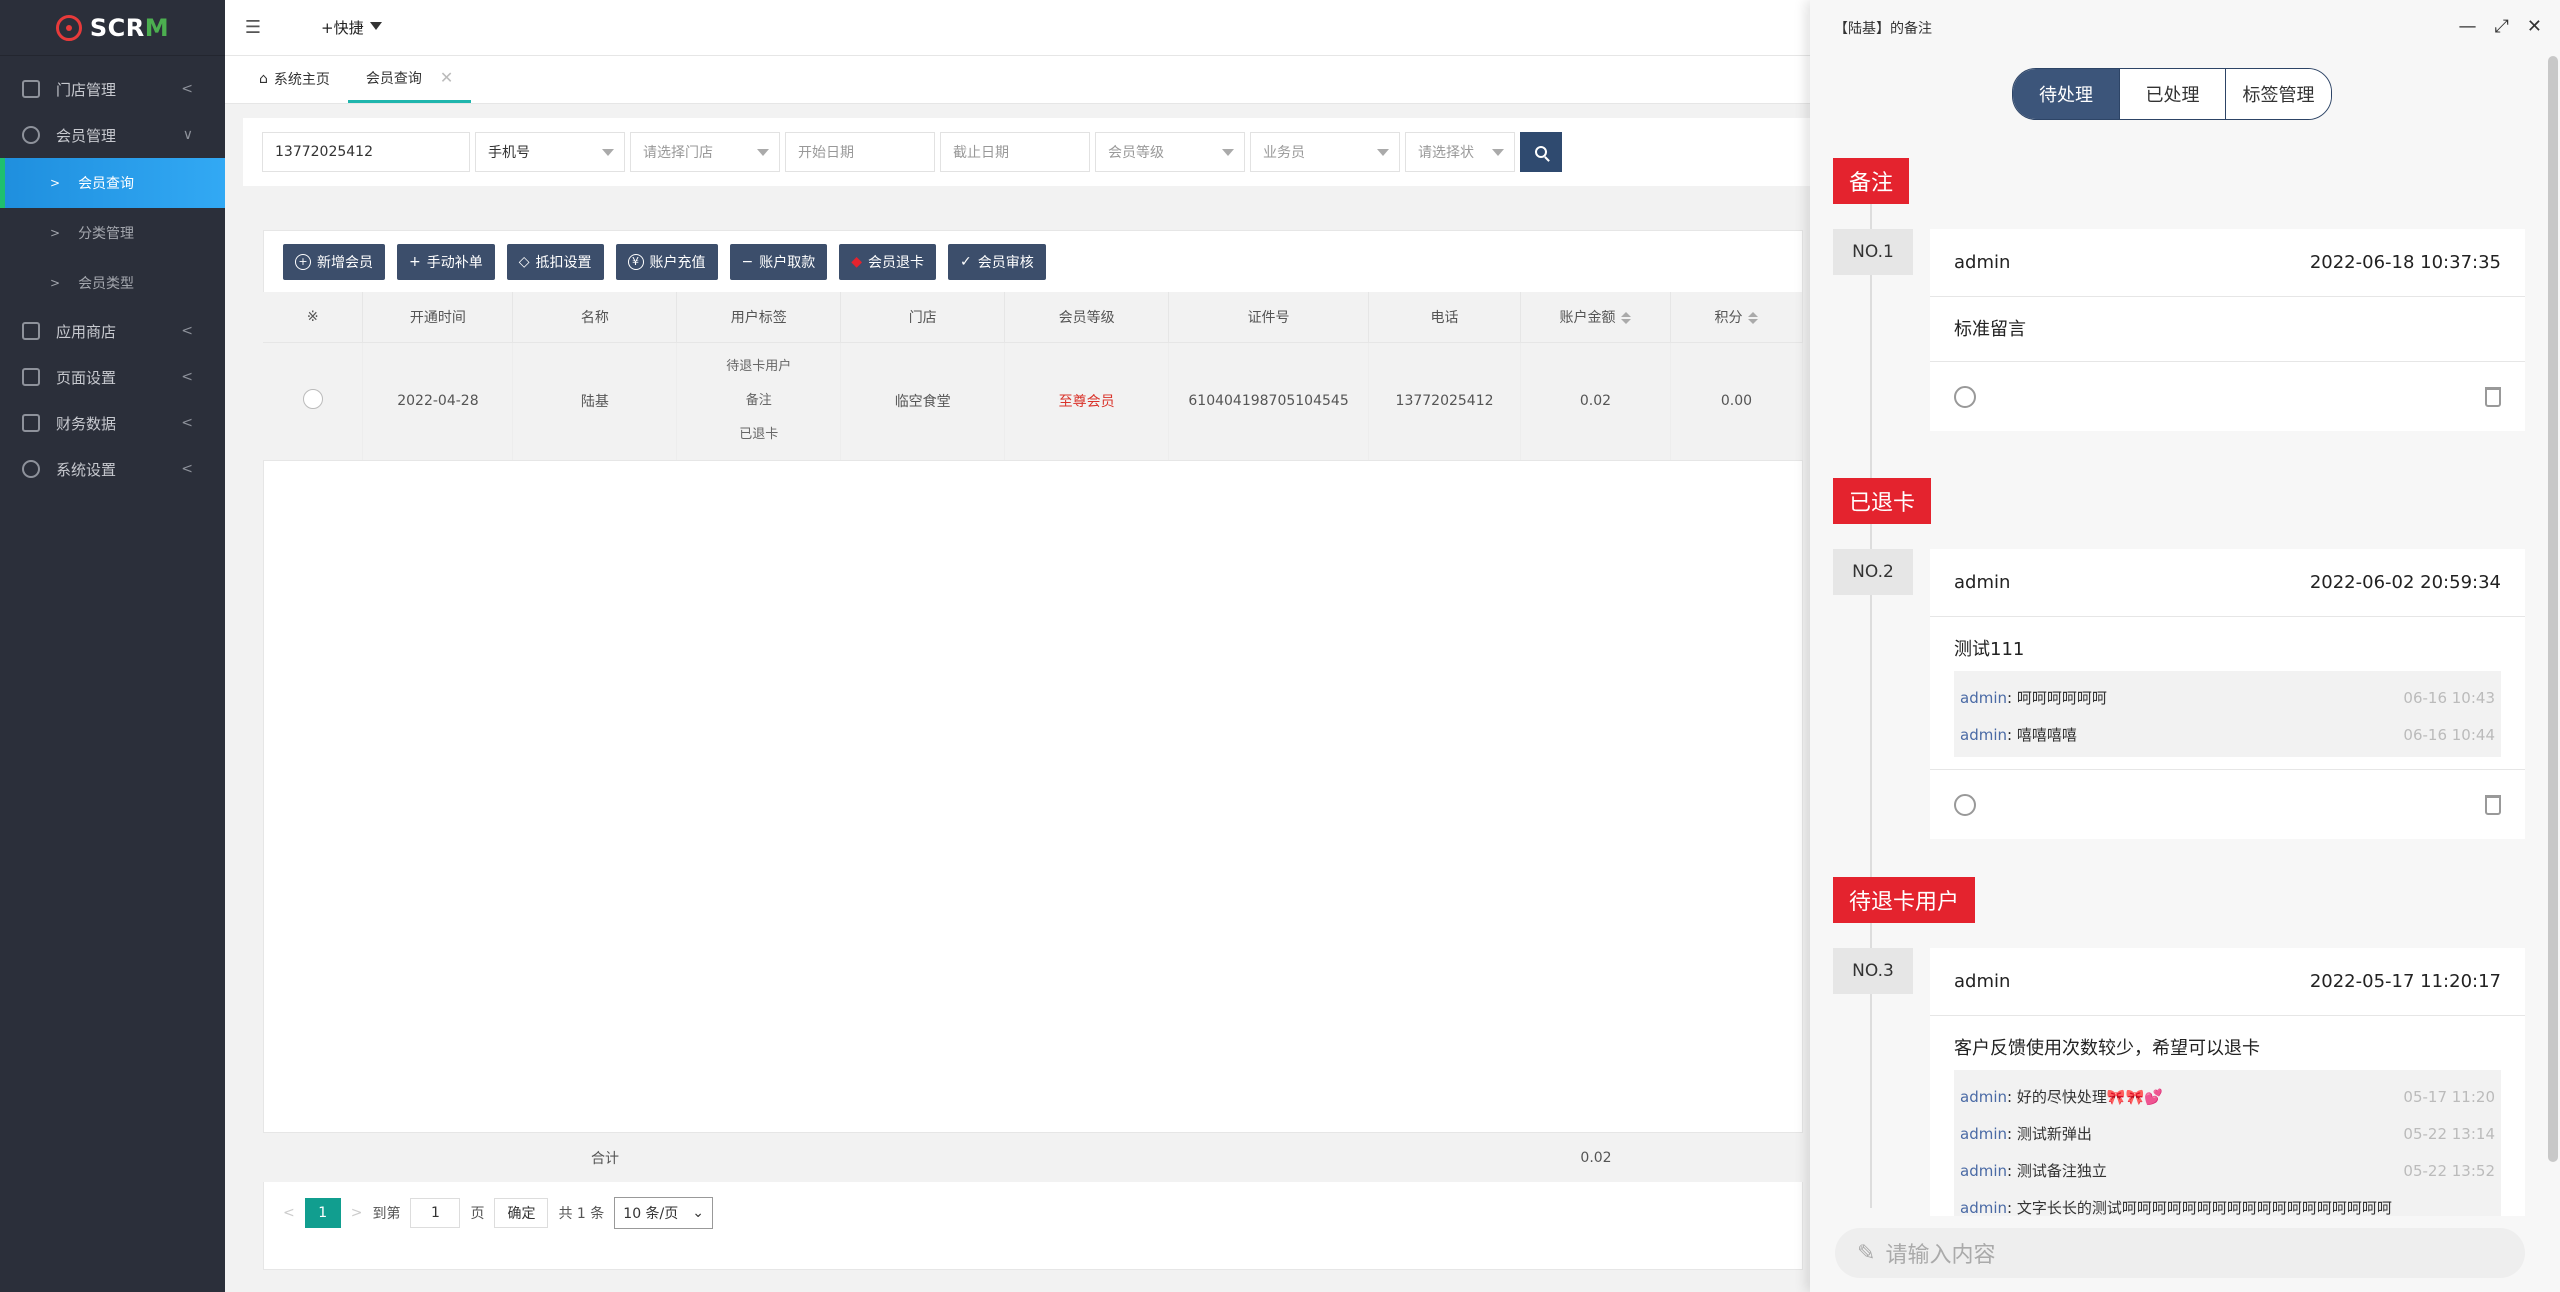 The height and width of the screenshot is (1292, 2560). What do you see at coordinates (1015, 152) in the screenshot?
I see `end-date-input: 截止日期` at bounding box center [1015, 152].